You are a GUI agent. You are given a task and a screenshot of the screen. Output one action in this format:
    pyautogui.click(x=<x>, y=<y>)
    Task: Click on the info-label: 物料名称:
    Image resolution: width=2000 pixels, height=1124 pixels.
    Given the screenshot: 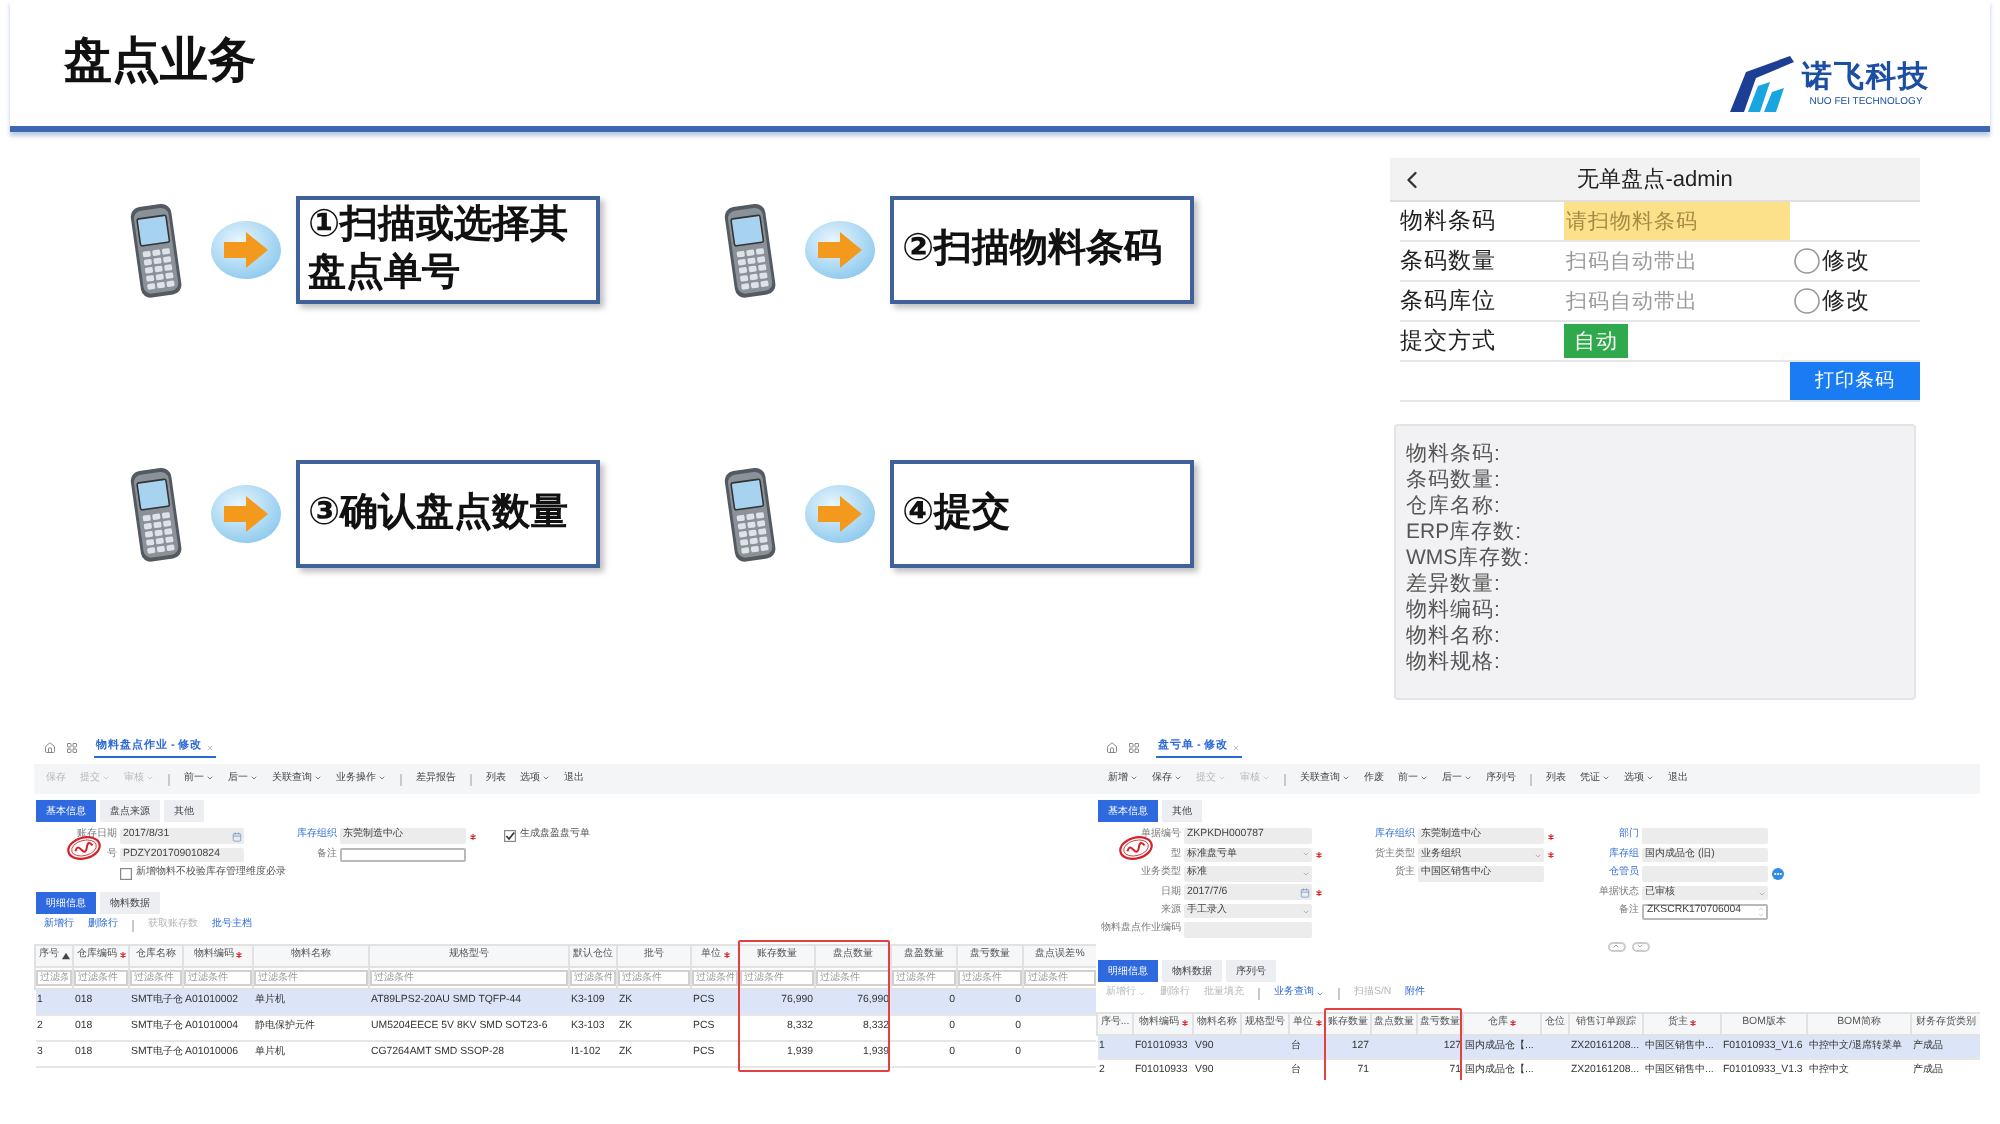 What is the action you would take?
    pyautogui.click(x=1454, y=637)
    